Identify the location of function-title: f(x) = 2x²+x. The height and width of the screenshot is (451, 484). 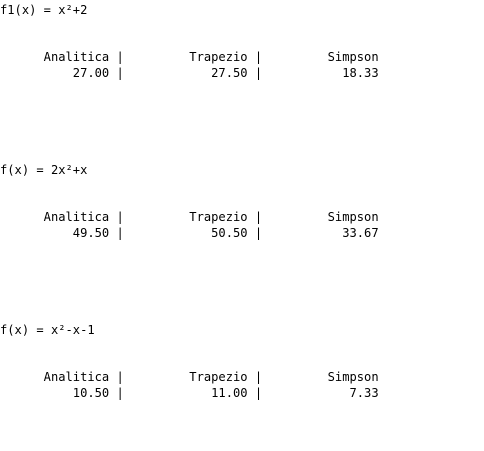
(44, 170).